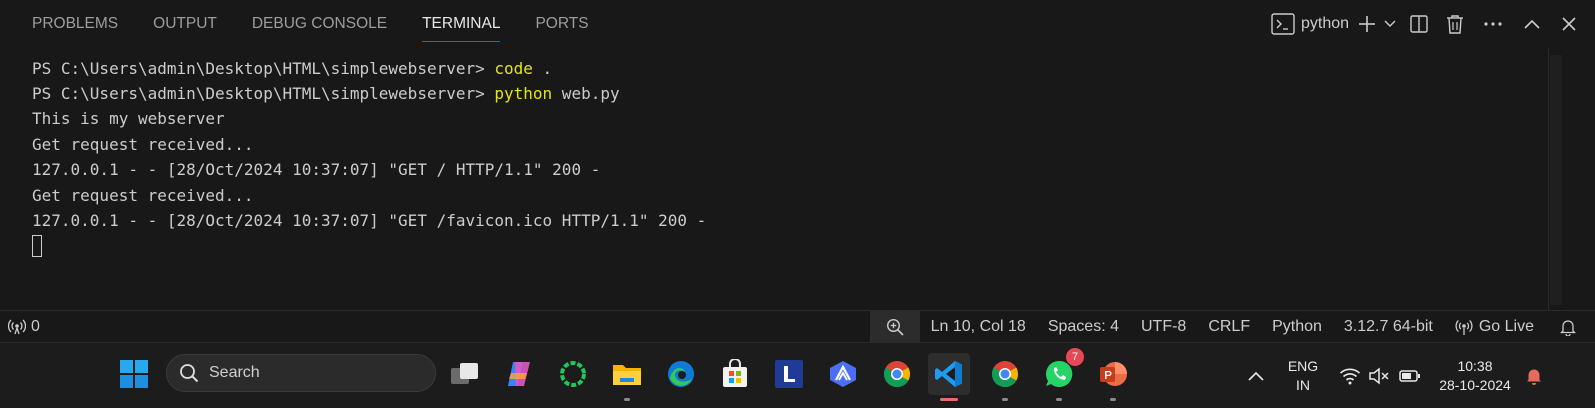 Image resolution: width=1595 pixels, height=408 pixels. What do you see at coordinates (523, 93) in the screenshot?
I see `command: python` at bounding box center [523, 93].